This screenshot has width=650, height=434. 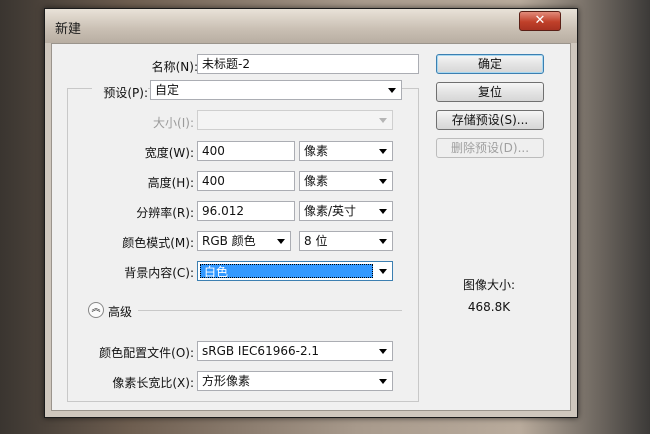 I want to click on resolution-unit-value: 像素/英寸, so click(x=330, y=211).